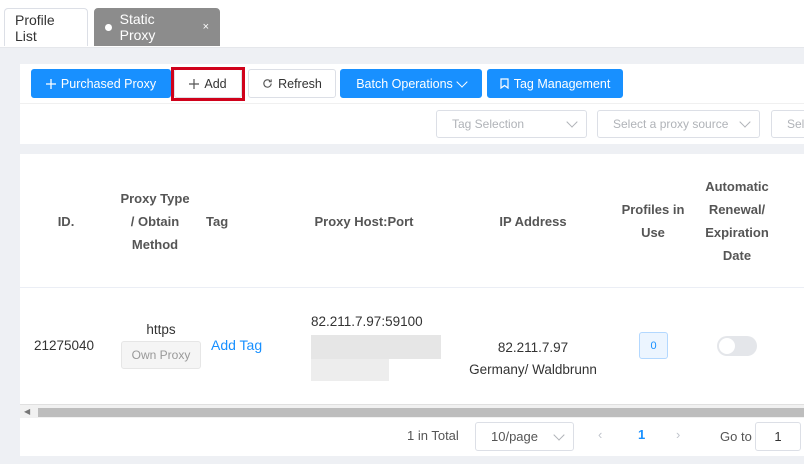  What do you see at coordinates (533, 369) in the screenshot?
I see `row-location: Germany/ Waldbrunn` at bounding box center [533, 369].